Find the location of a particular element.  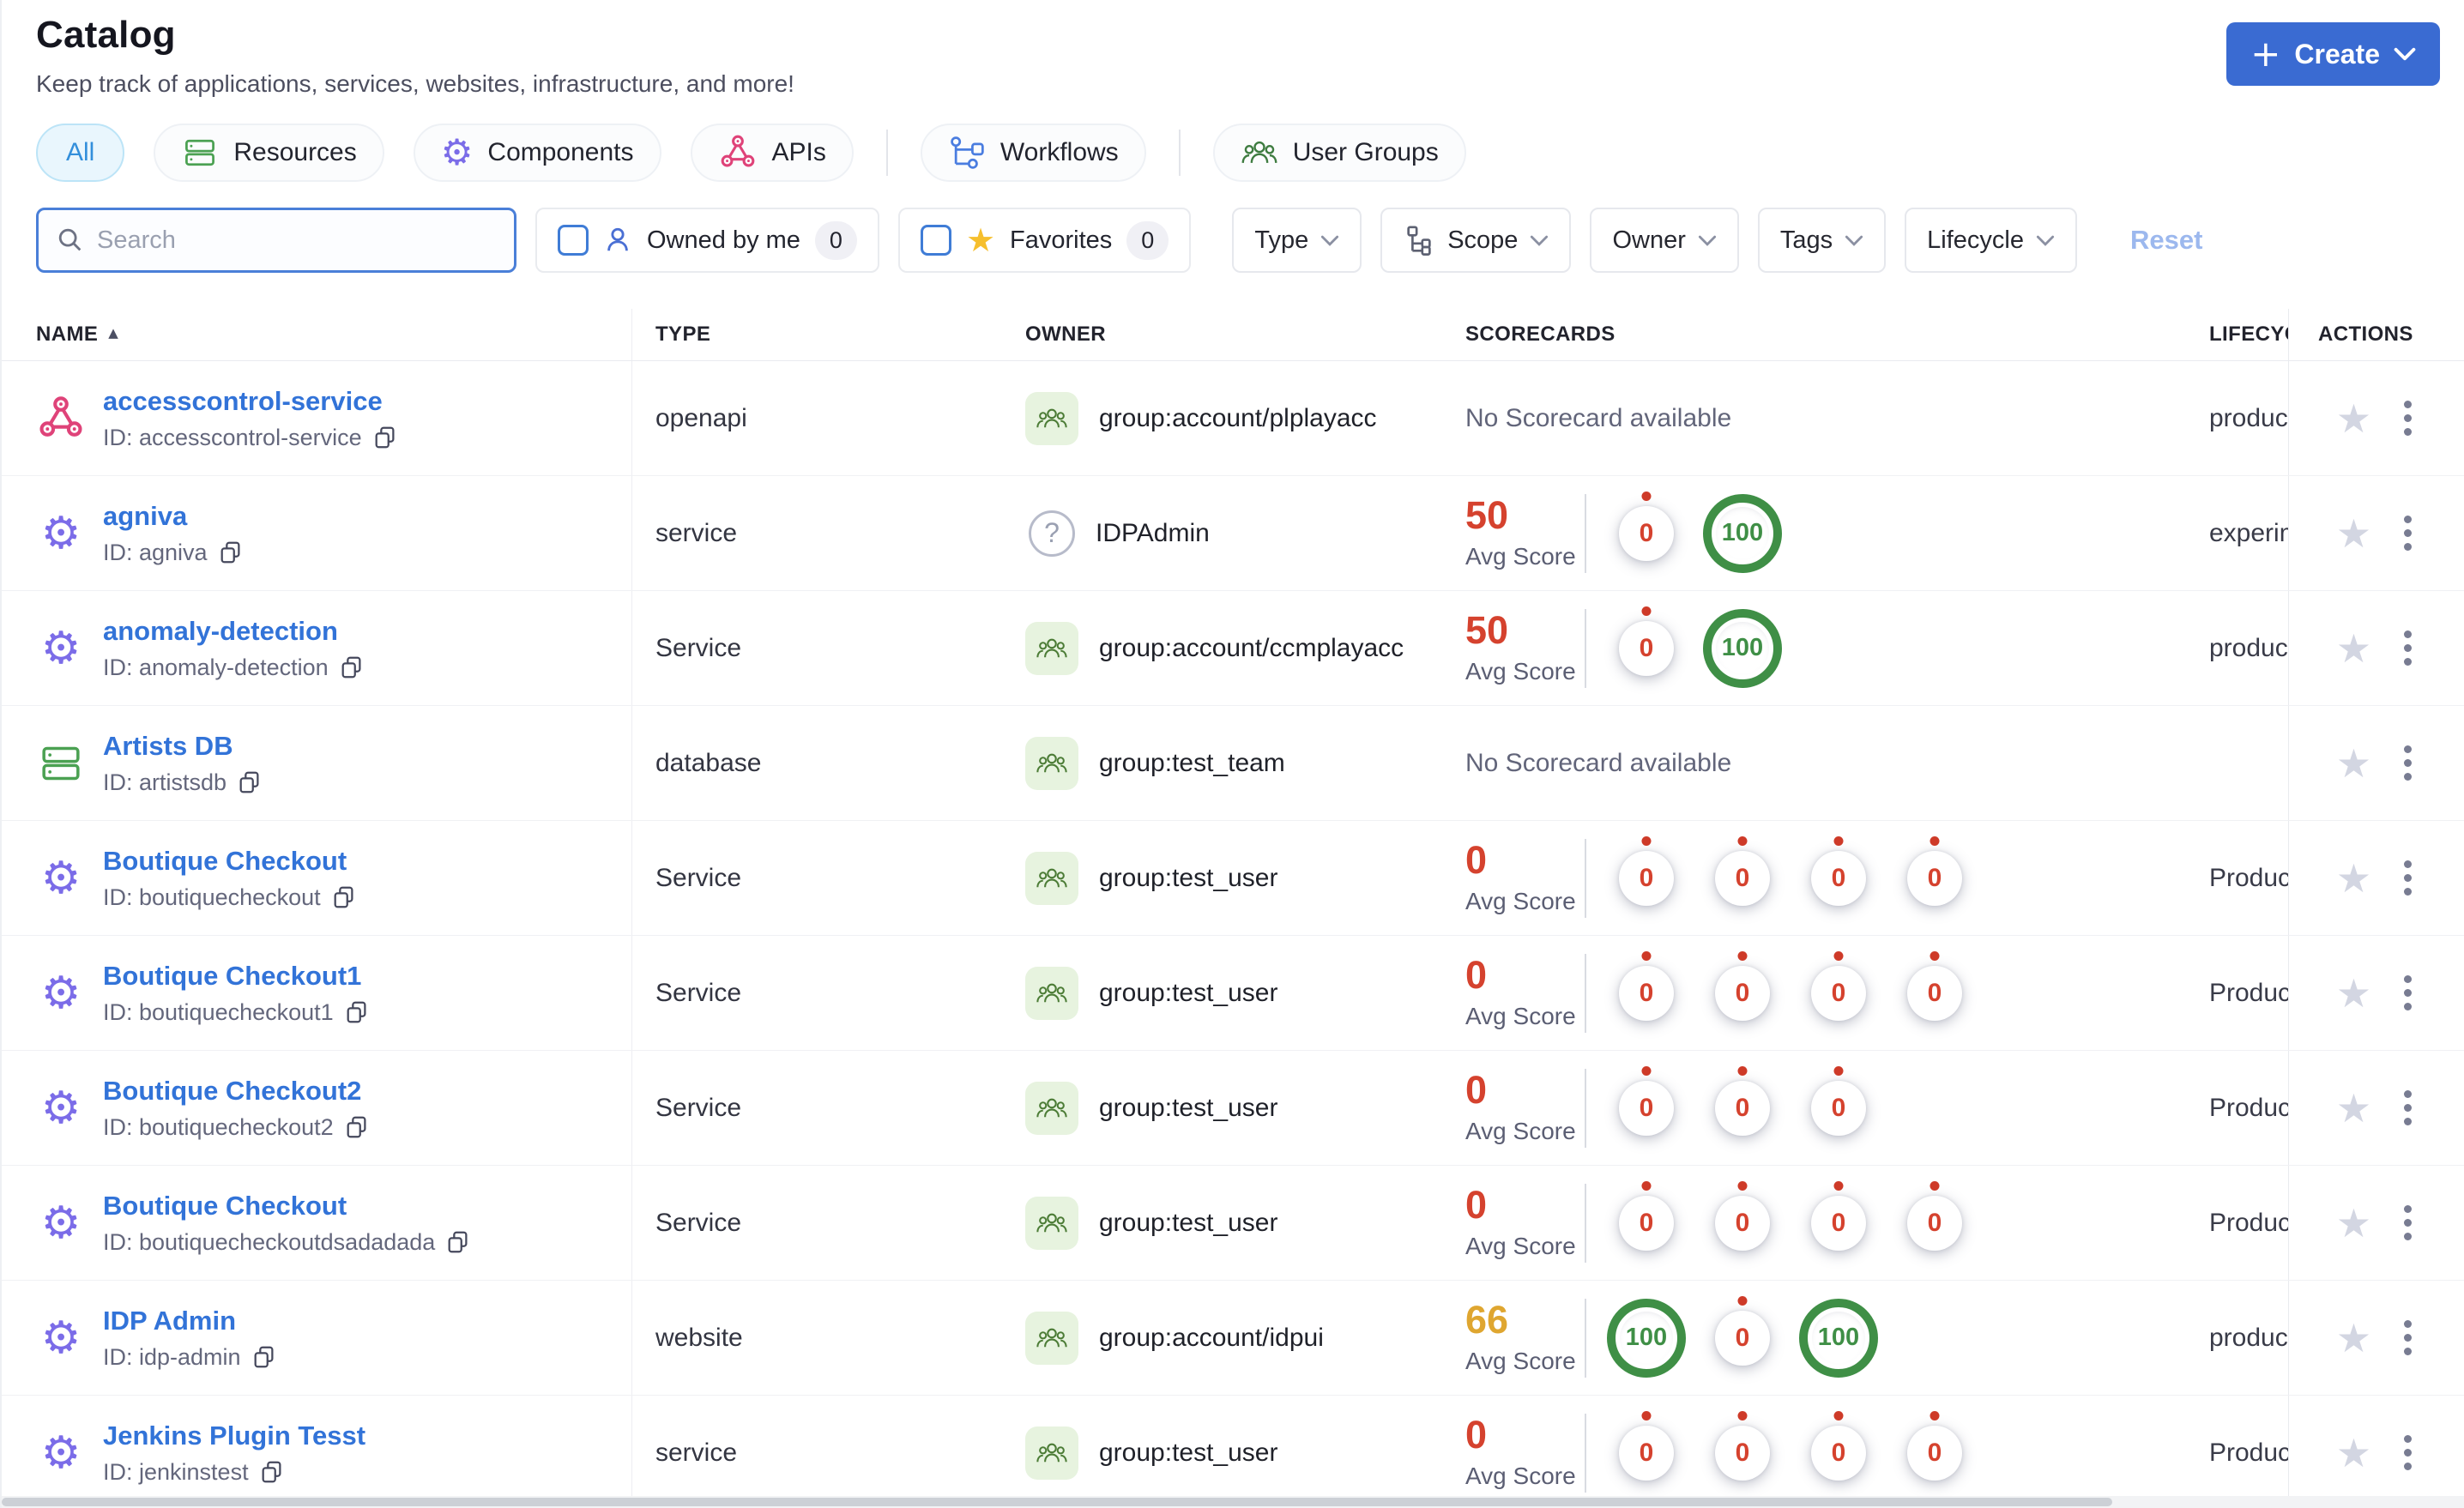

tags-dropdown: Tags is located at coordinates (1822, 240).